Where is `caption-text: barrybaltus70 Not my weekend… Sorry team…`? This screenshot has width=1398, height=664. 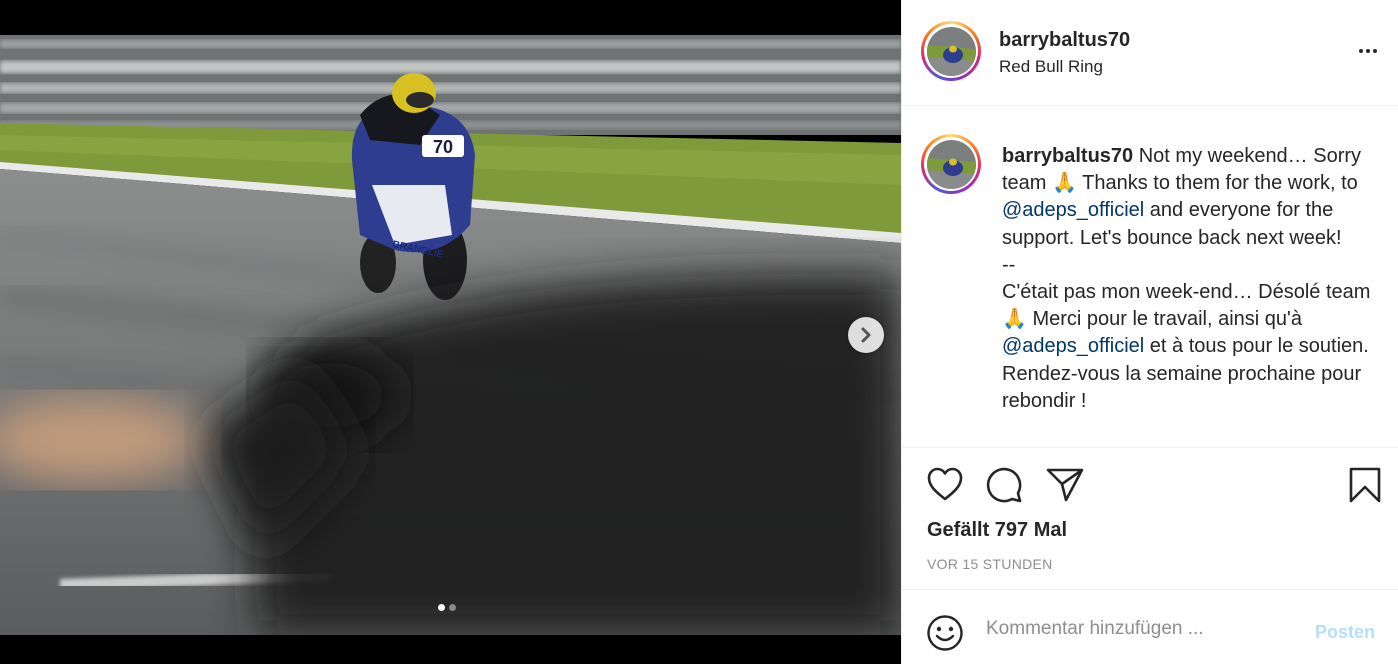
caption-text: barrybaltus70 Not my weekend… Sorry team… is located at coordinates (1187, 279).